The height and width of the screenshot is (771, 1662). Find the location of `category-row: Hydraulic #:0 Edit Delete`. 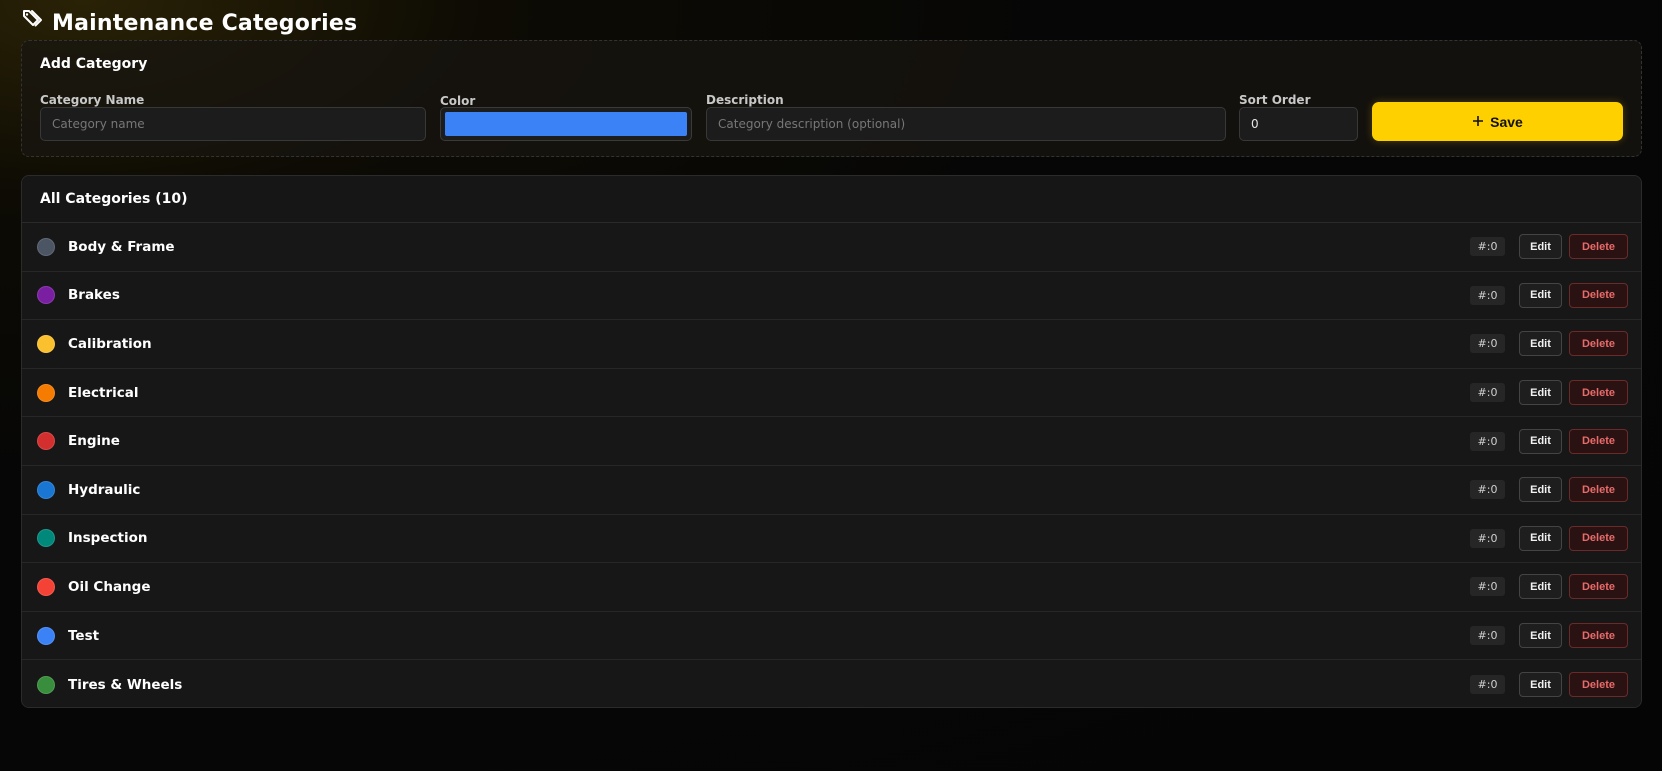

category-row: Hydraulic #:0 Edit Delete is located at coordinates (831, 490).